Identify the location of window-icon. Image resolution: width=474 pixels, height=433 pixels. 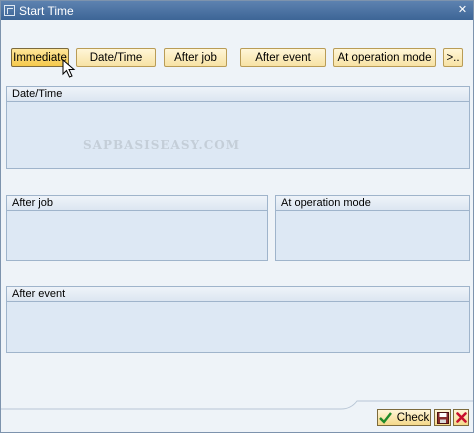
(9, 10).